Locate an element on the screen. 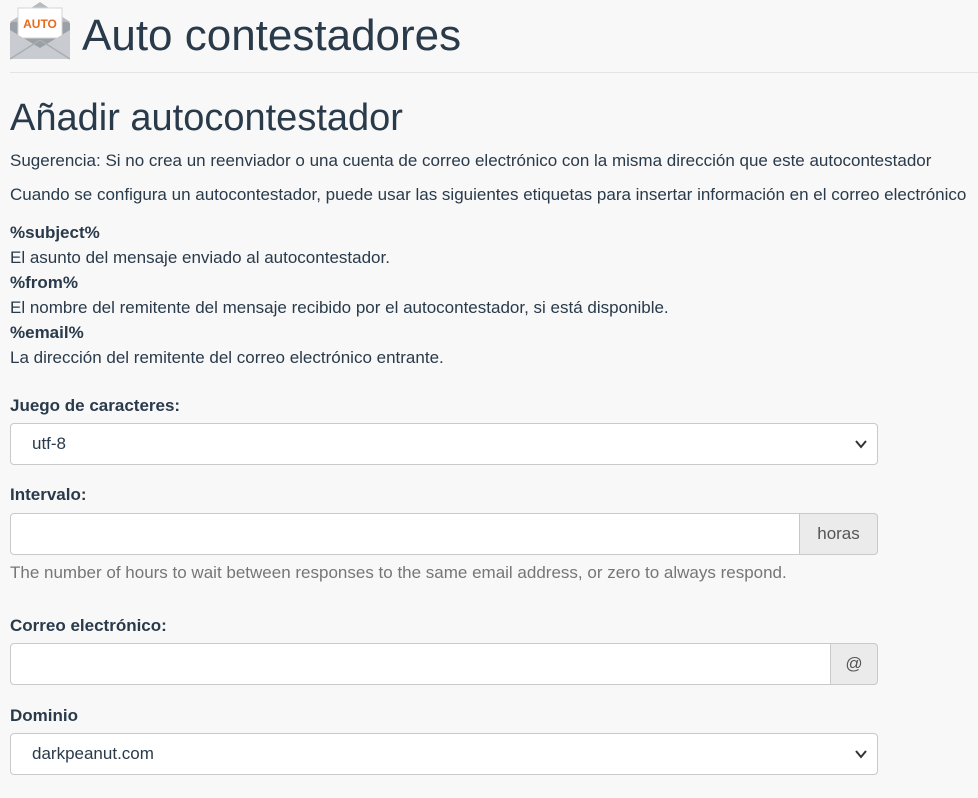  charset-select-value: utf-8 is located at coordinates (49, 443).